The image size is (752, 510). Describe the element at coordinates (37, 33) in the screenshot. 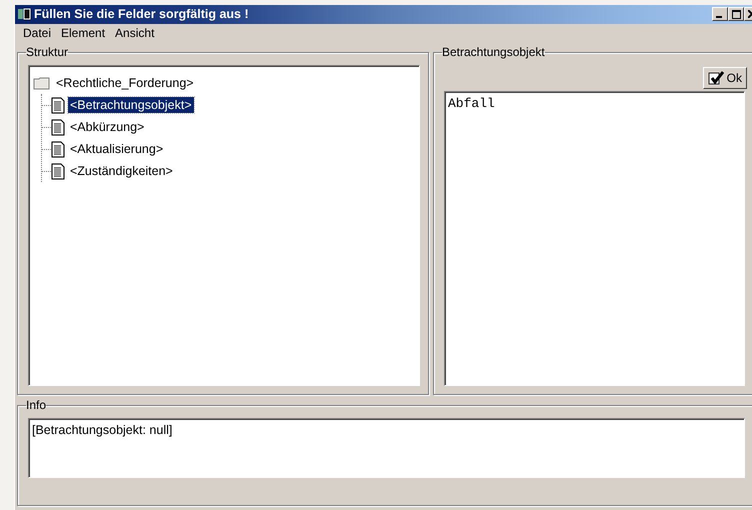

I see `menu-item: Datei` at that location.